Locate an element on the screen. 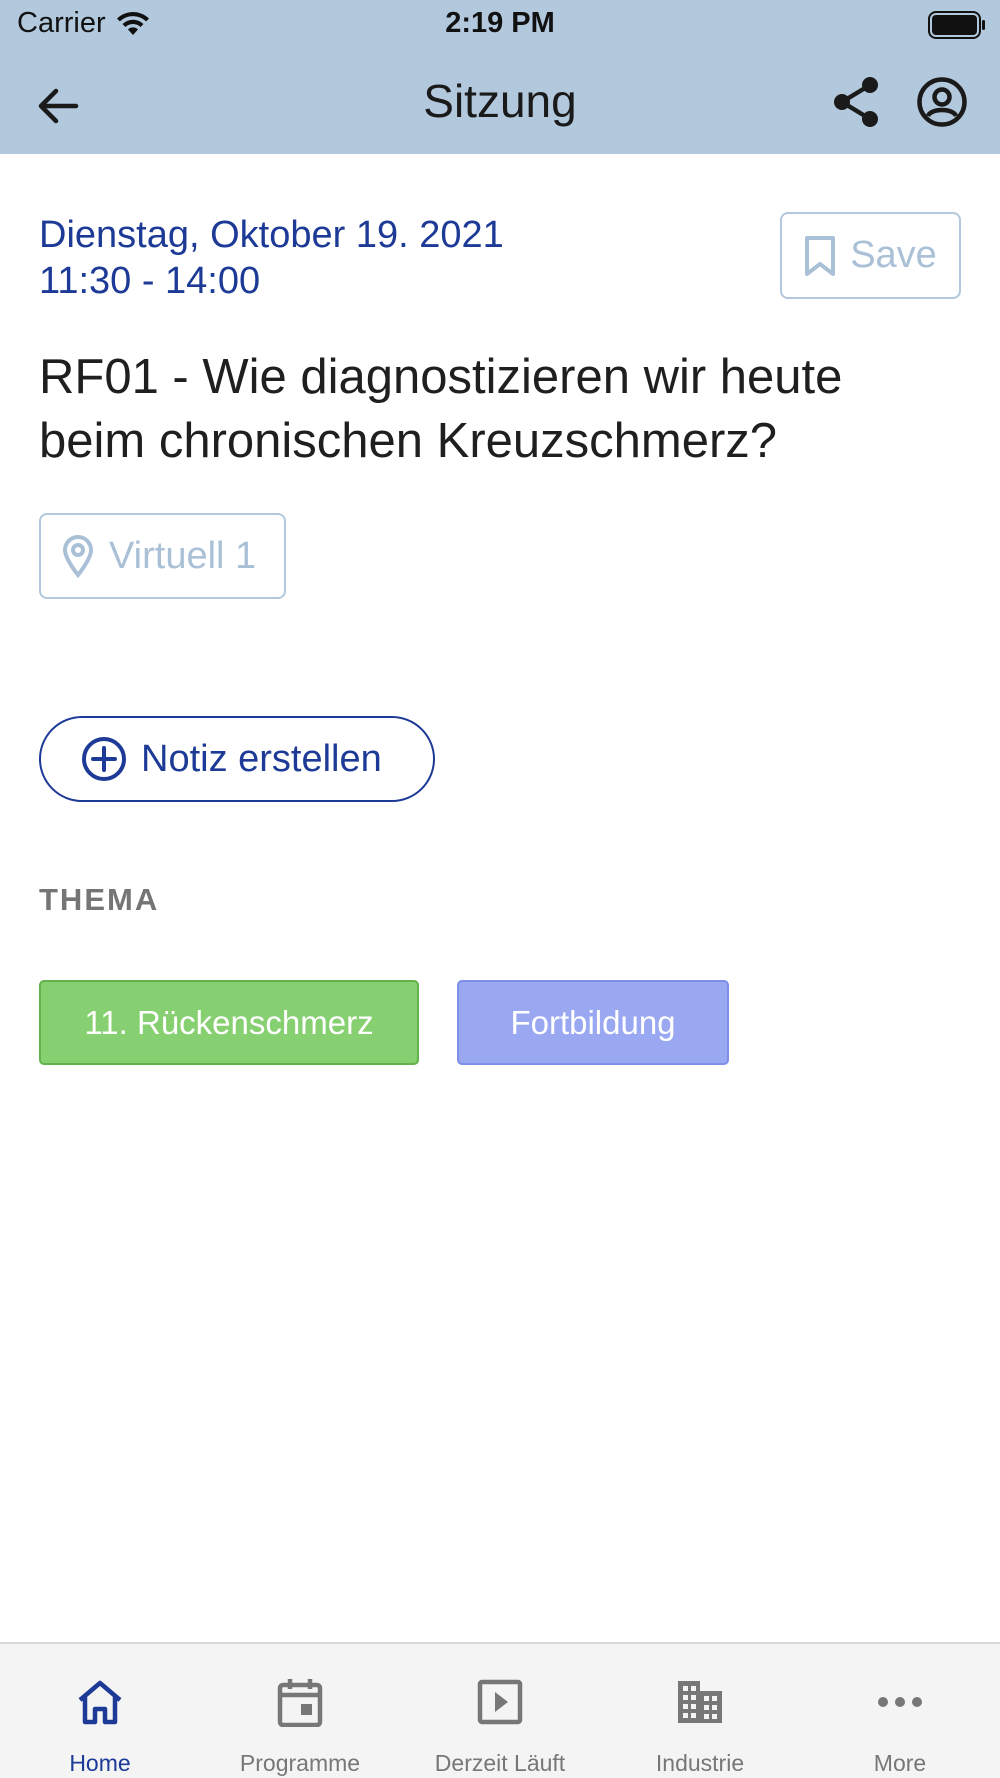  tab-programme-label: Programme is located at coordinates (300, 1763).